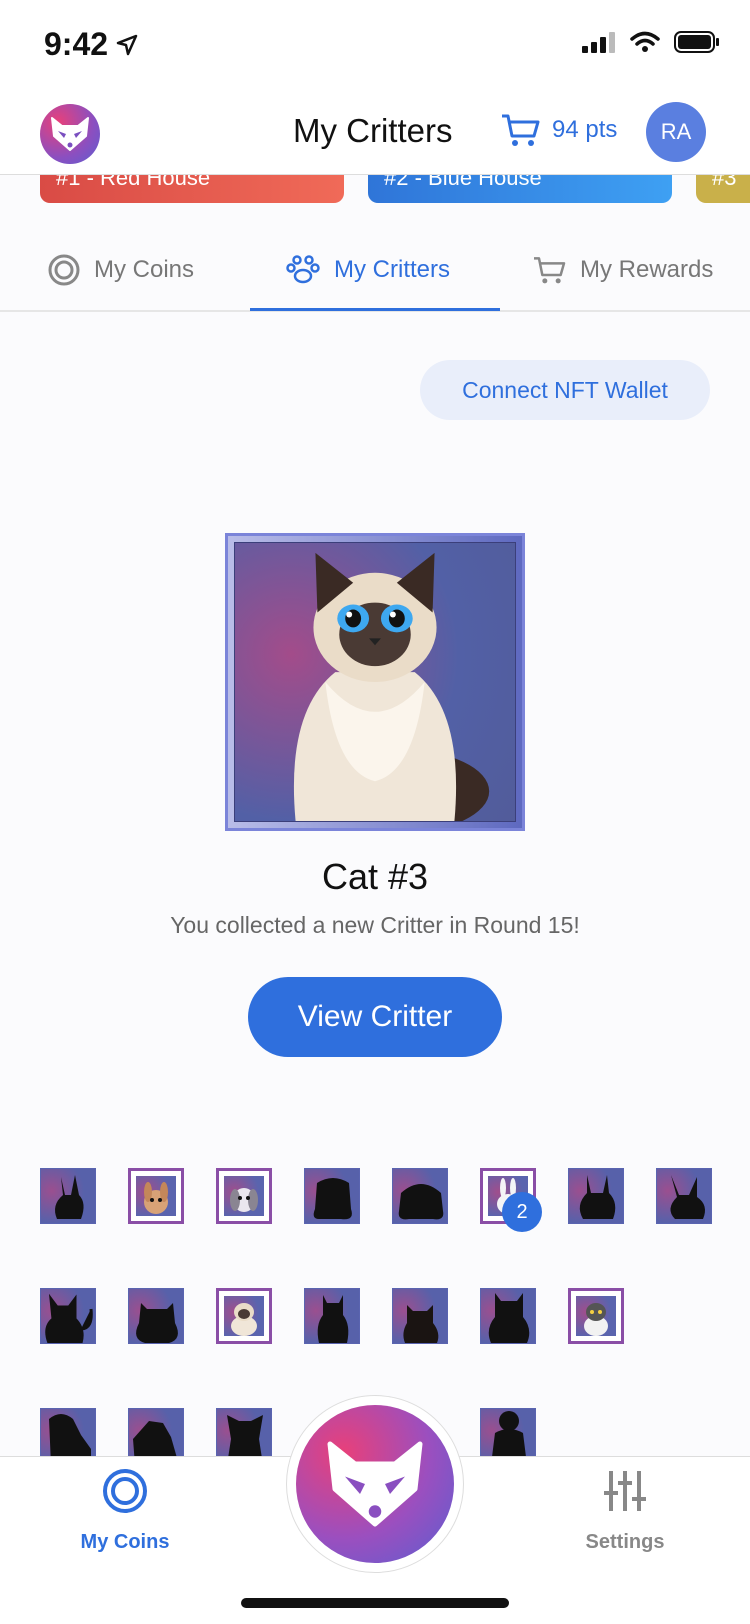 The height and width of the screenshot is (1624, 750). Describe the element at coordinates (522, 1212) in the screenshot. I see `duplicate-count-badge: 2` at that location.